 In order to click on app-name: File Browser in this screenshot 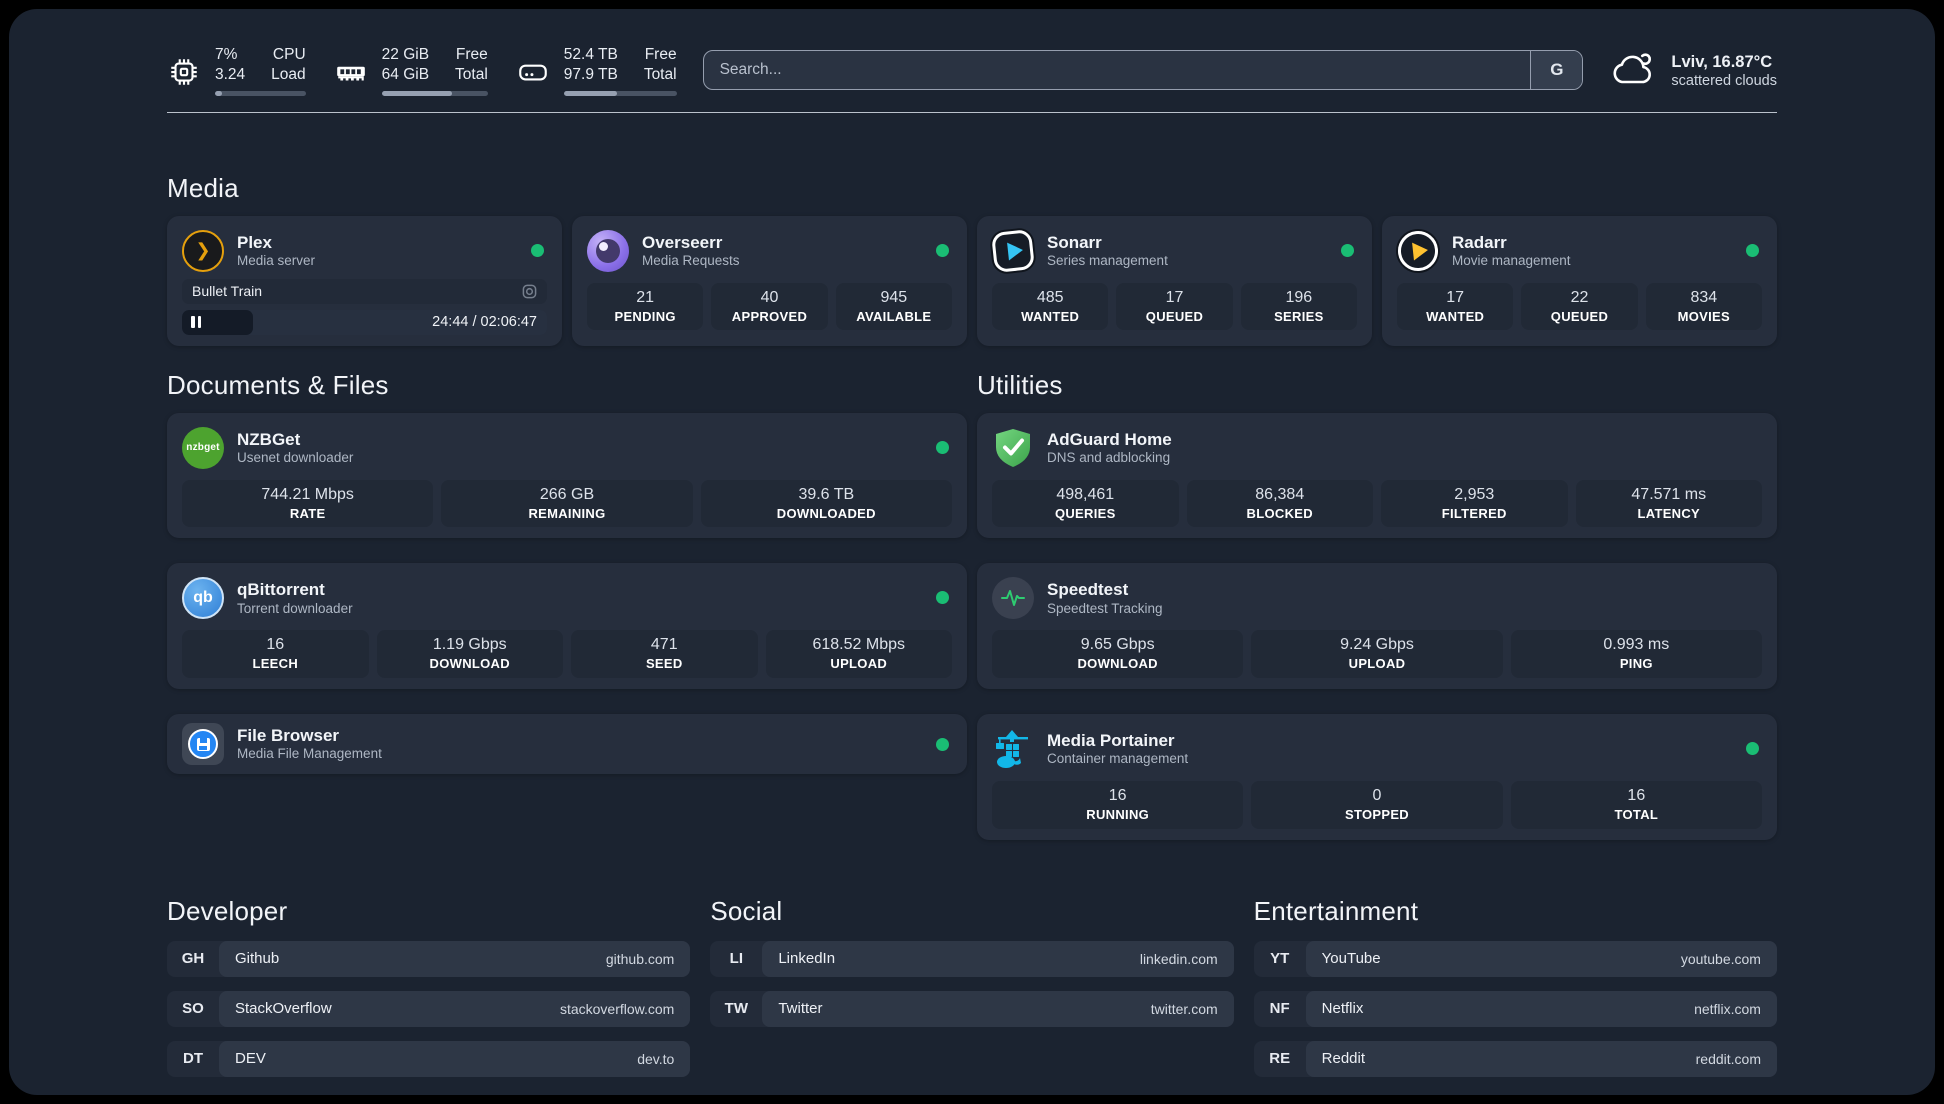, I will do `click(288, 736)`.